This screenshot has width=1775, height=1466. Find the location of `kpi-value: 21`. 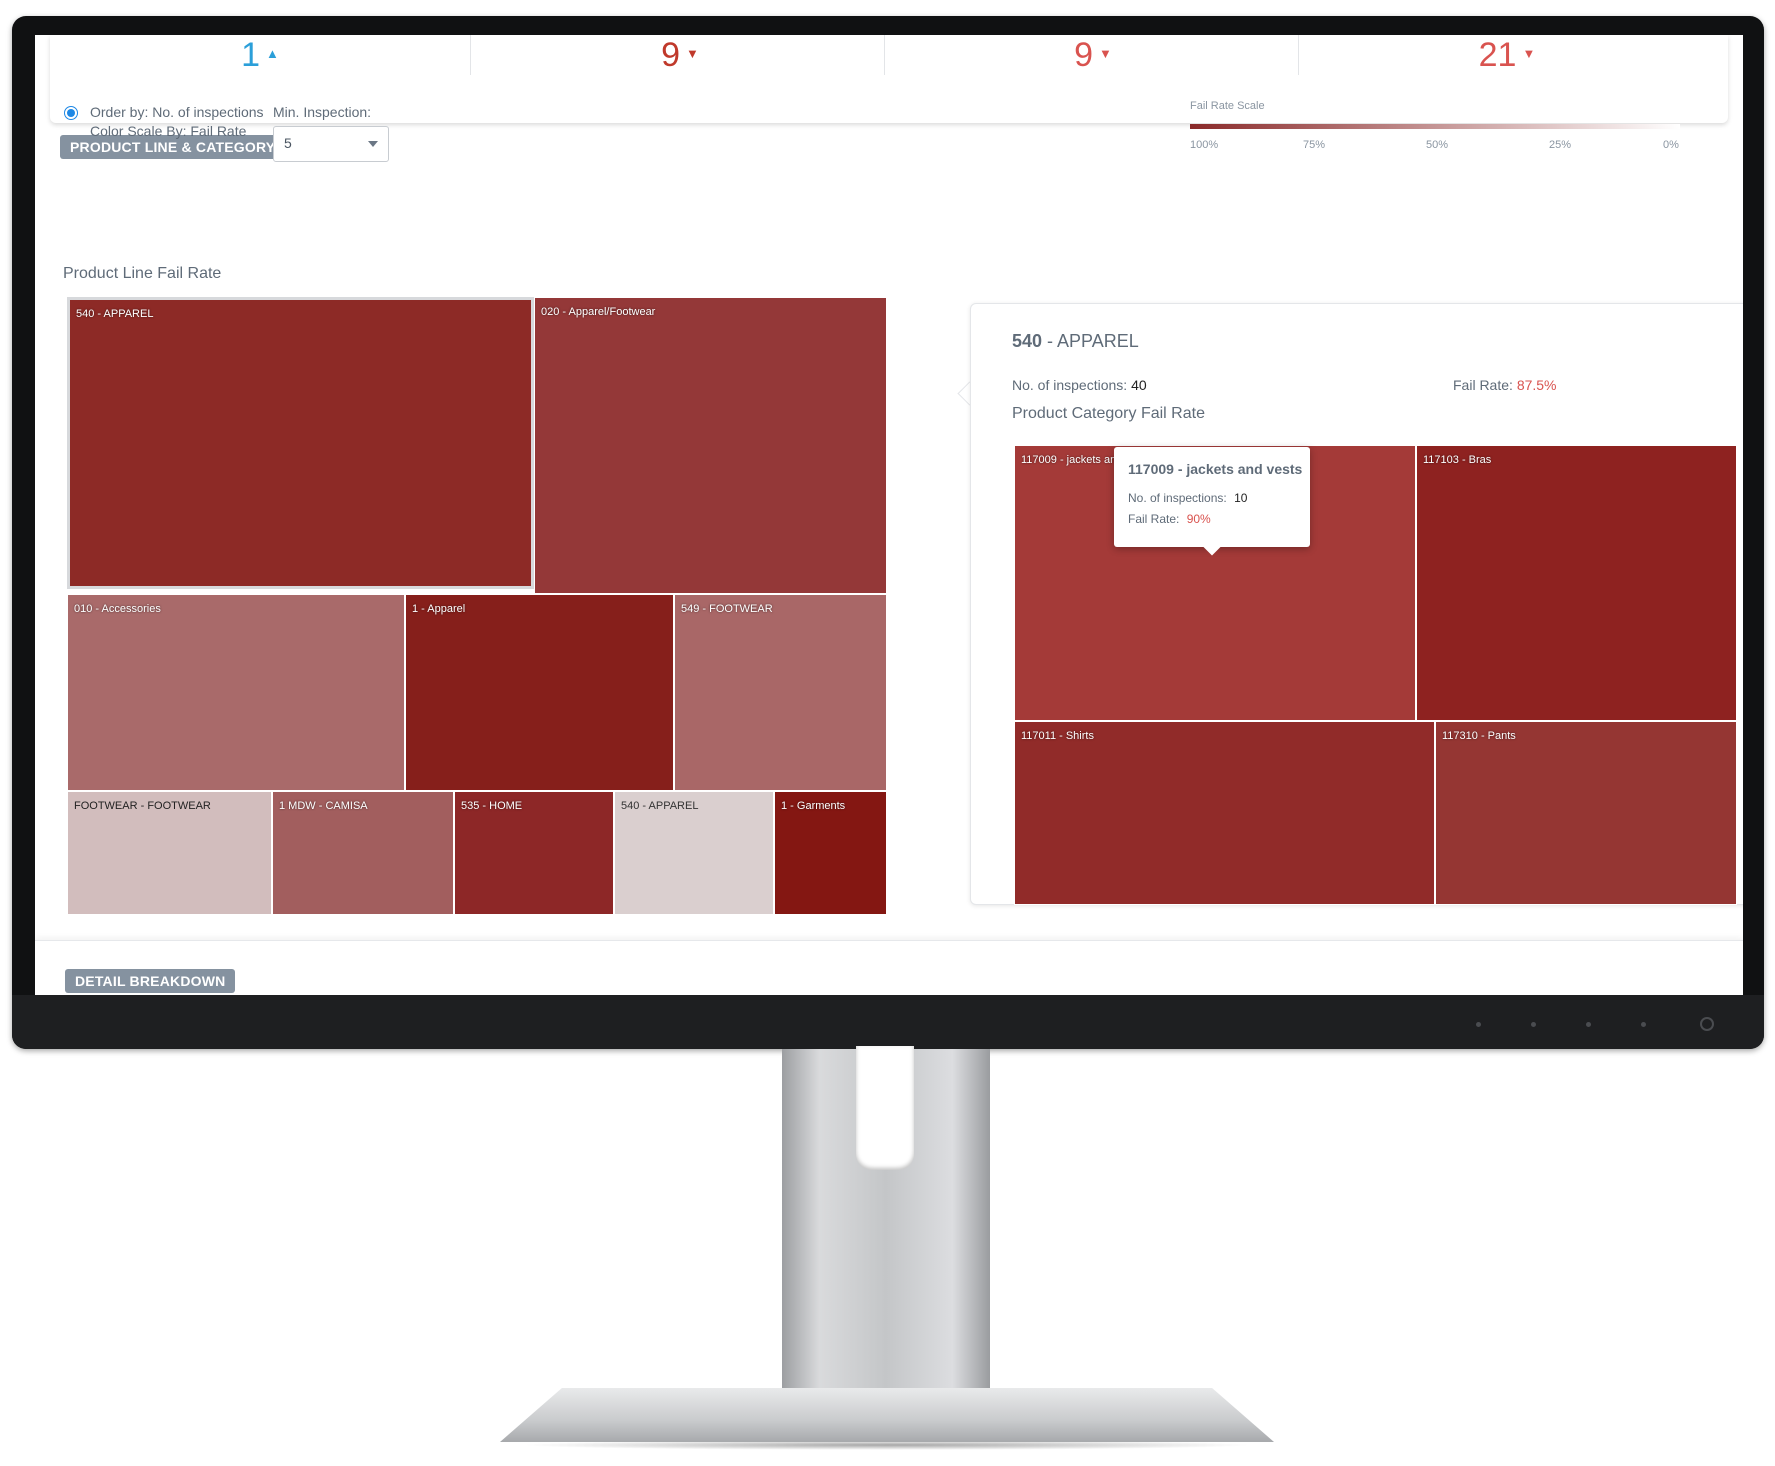

kpi-value: 21 is located at coordinates (1497, 55).